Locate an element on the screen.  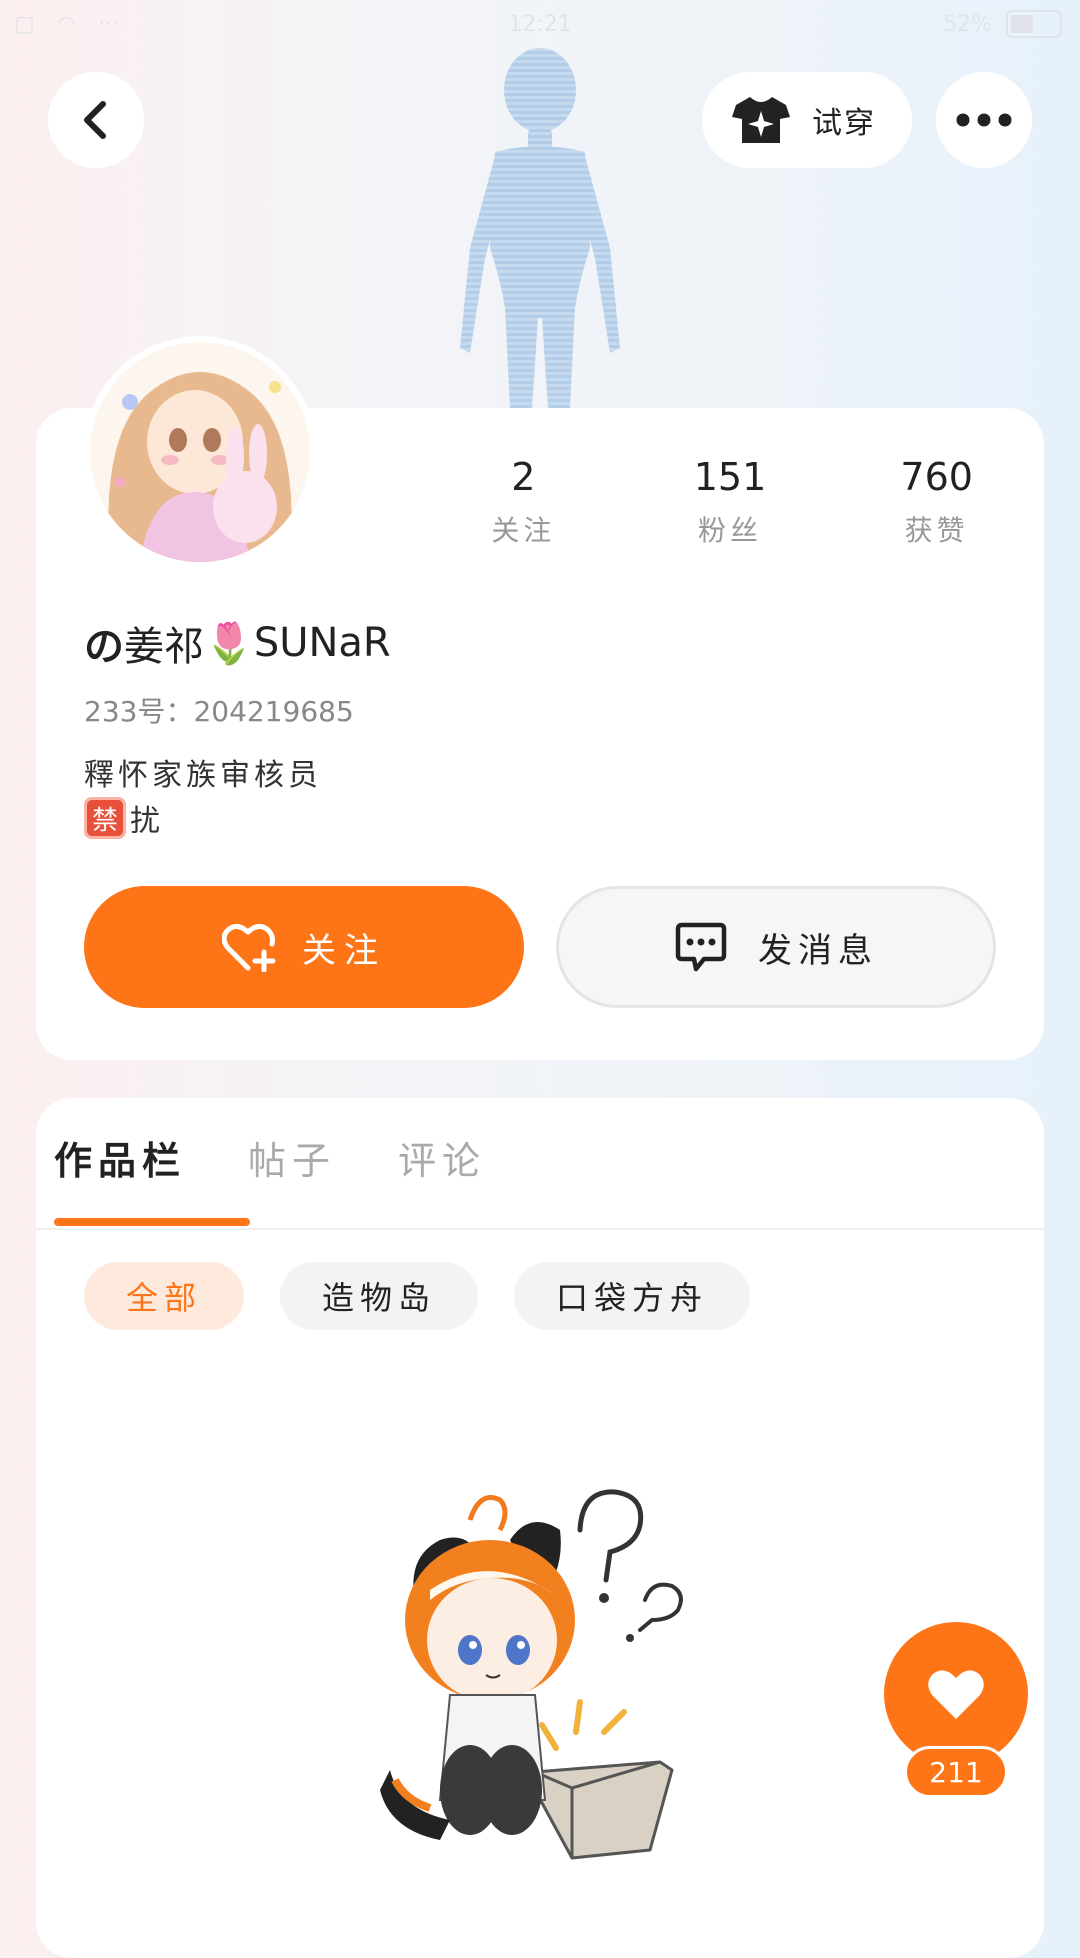
tab-comments: 评论 is located at coordinates (442, 1157).